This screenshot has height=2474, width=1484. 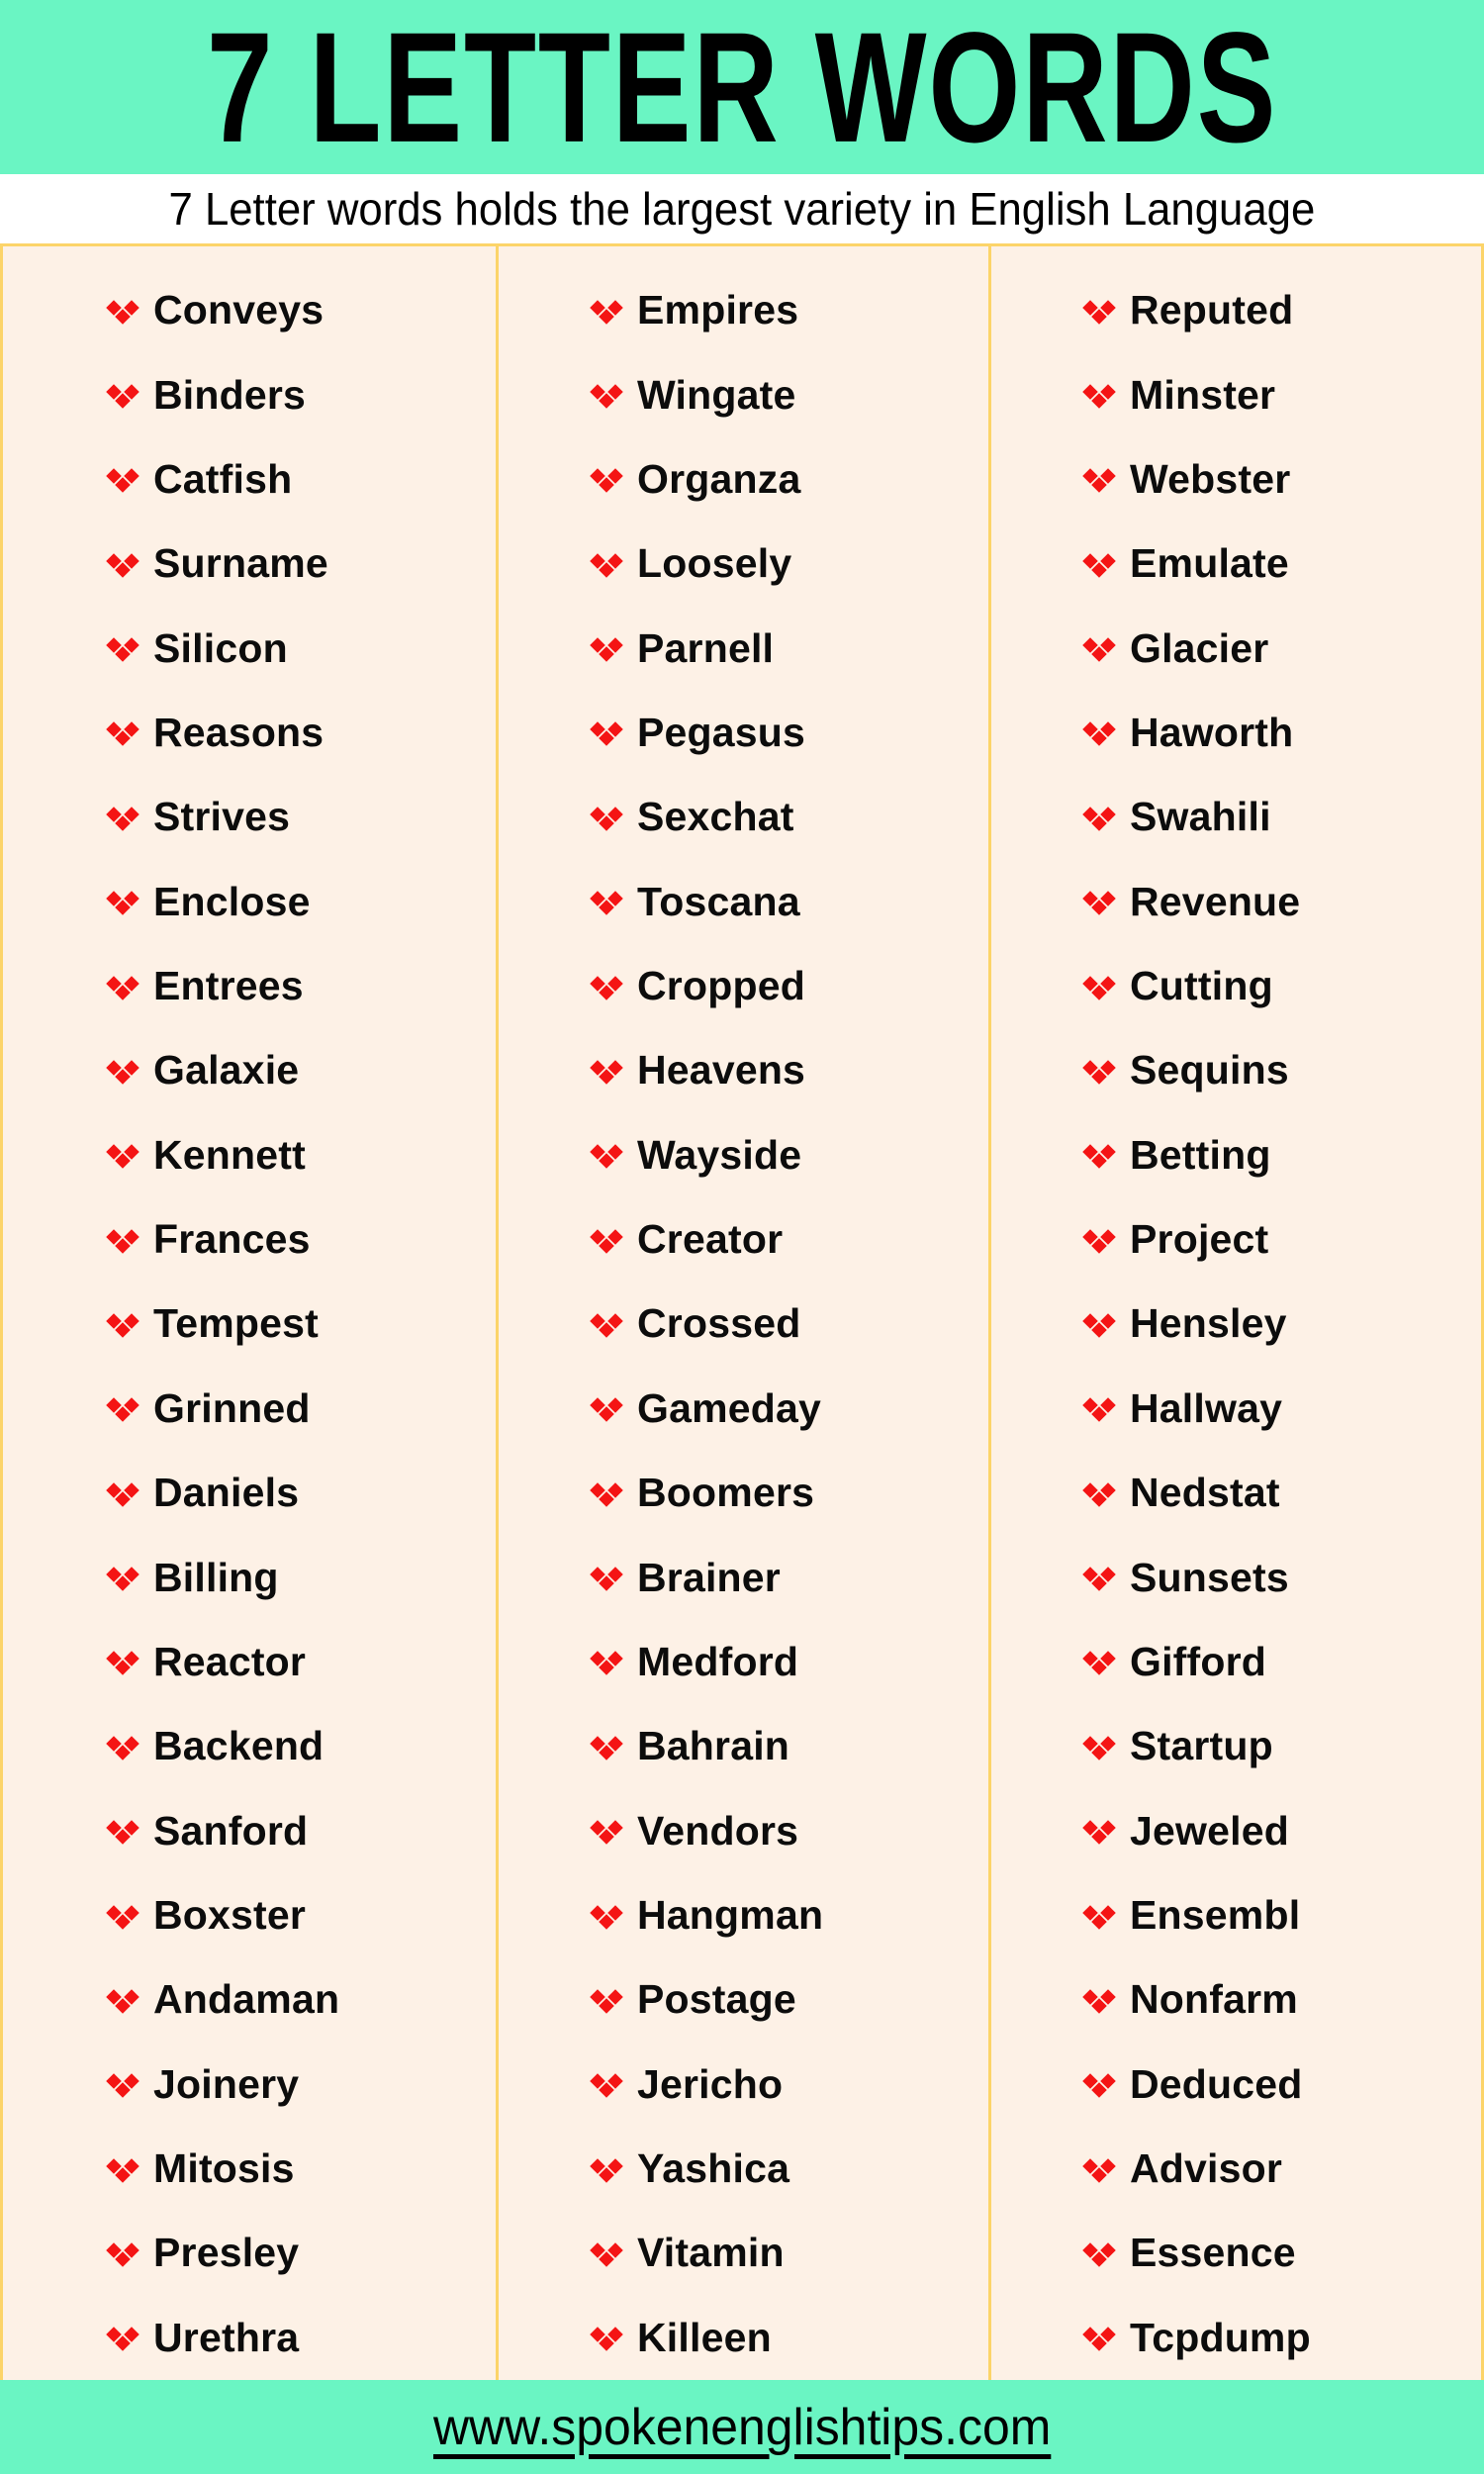 I want to click on word-list-item: Emulate, so click(x=1236, y=564).